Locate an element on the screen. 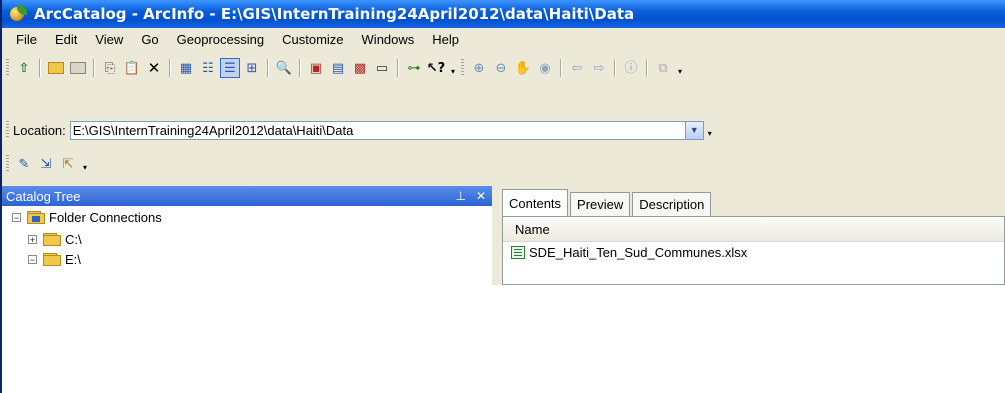  menu-file: File is located at coordinates (27, 39).